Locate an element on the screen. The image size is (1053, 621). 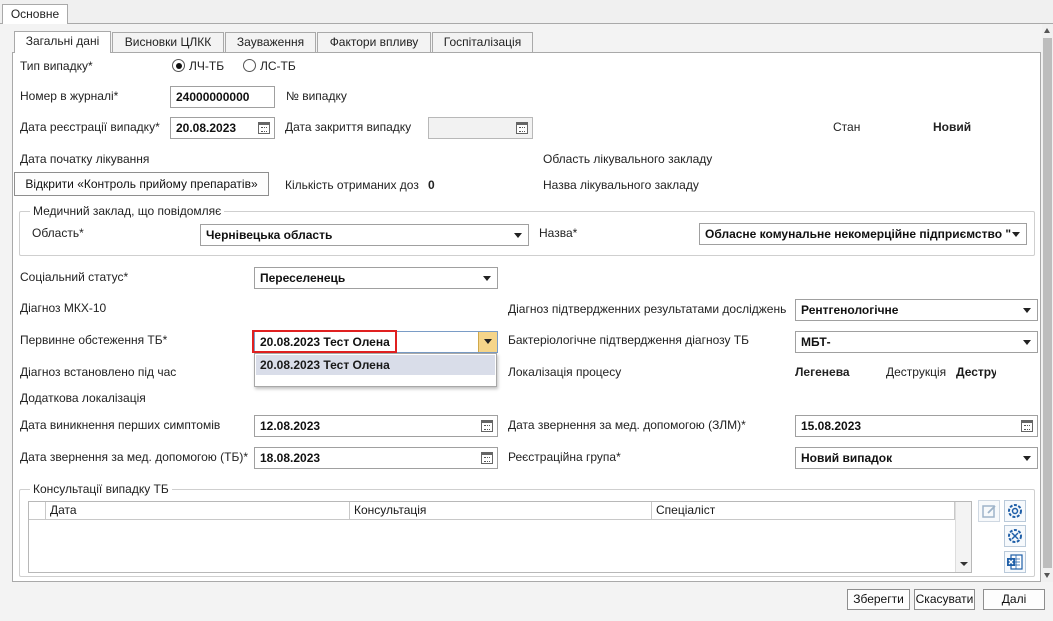
case-type-label: Тип випадку* is located at coordinates (56, 66).